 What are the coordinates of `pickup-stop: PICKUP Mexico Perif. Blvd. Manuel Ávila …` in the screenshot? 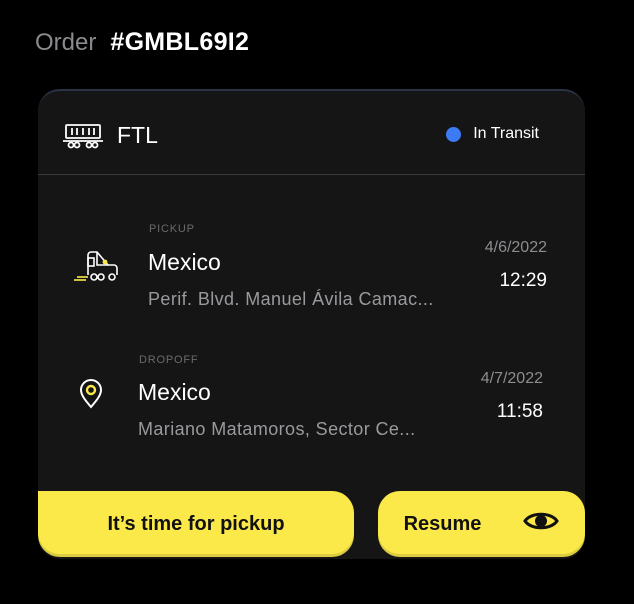 It's located at (311, 269).